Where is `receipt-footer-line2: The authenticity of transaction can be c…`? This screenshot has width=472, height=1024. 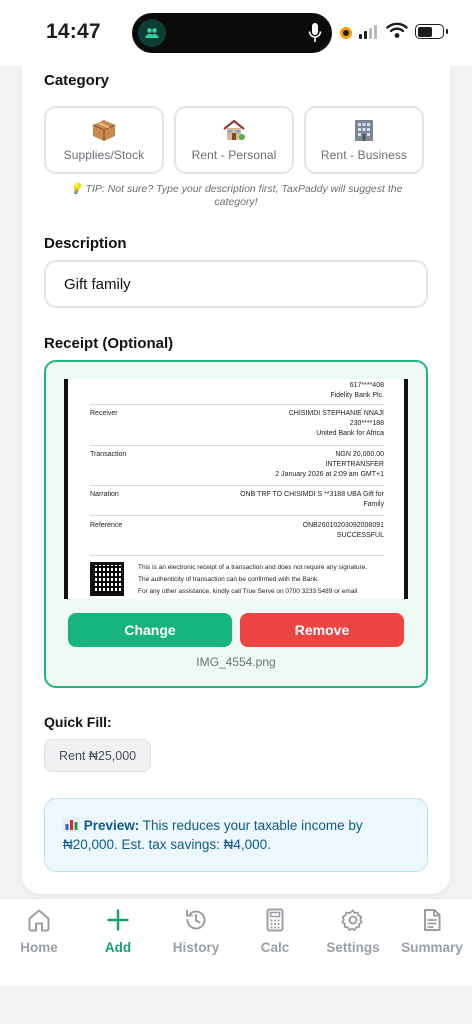 receipt-footer-line2: The authenticity of transaction can be c… is located at coordinates (229, 579).